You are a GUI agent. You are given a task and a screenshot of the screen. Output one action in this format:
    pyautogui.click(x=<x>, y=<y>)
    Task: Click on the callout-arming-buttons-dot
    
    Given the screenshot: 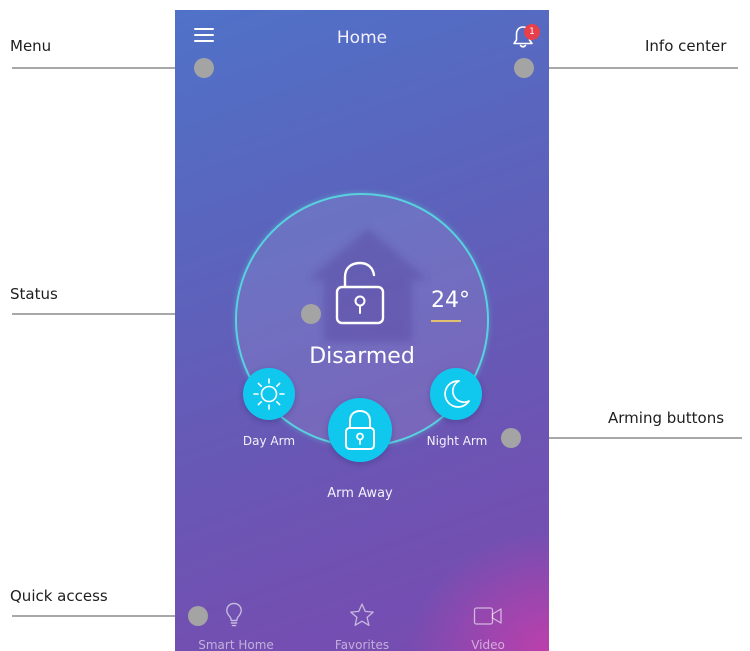 What is the action you would take?
    pyautogui.click(x=511, y=438)
    